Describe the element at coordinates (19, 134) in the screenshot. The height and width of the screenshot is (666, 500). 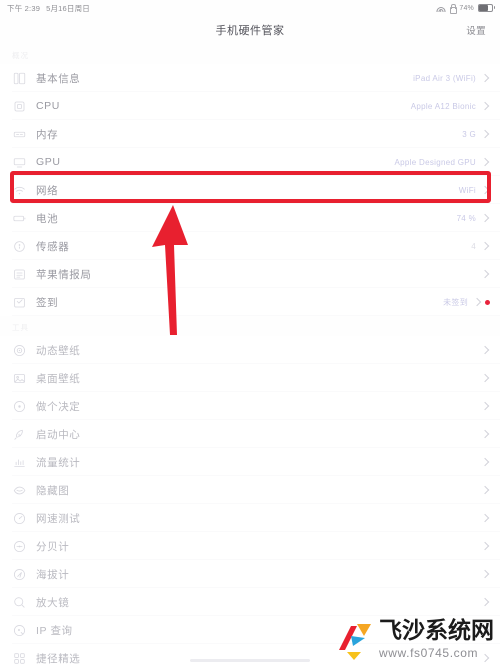
I see `memory-icon` at that location.